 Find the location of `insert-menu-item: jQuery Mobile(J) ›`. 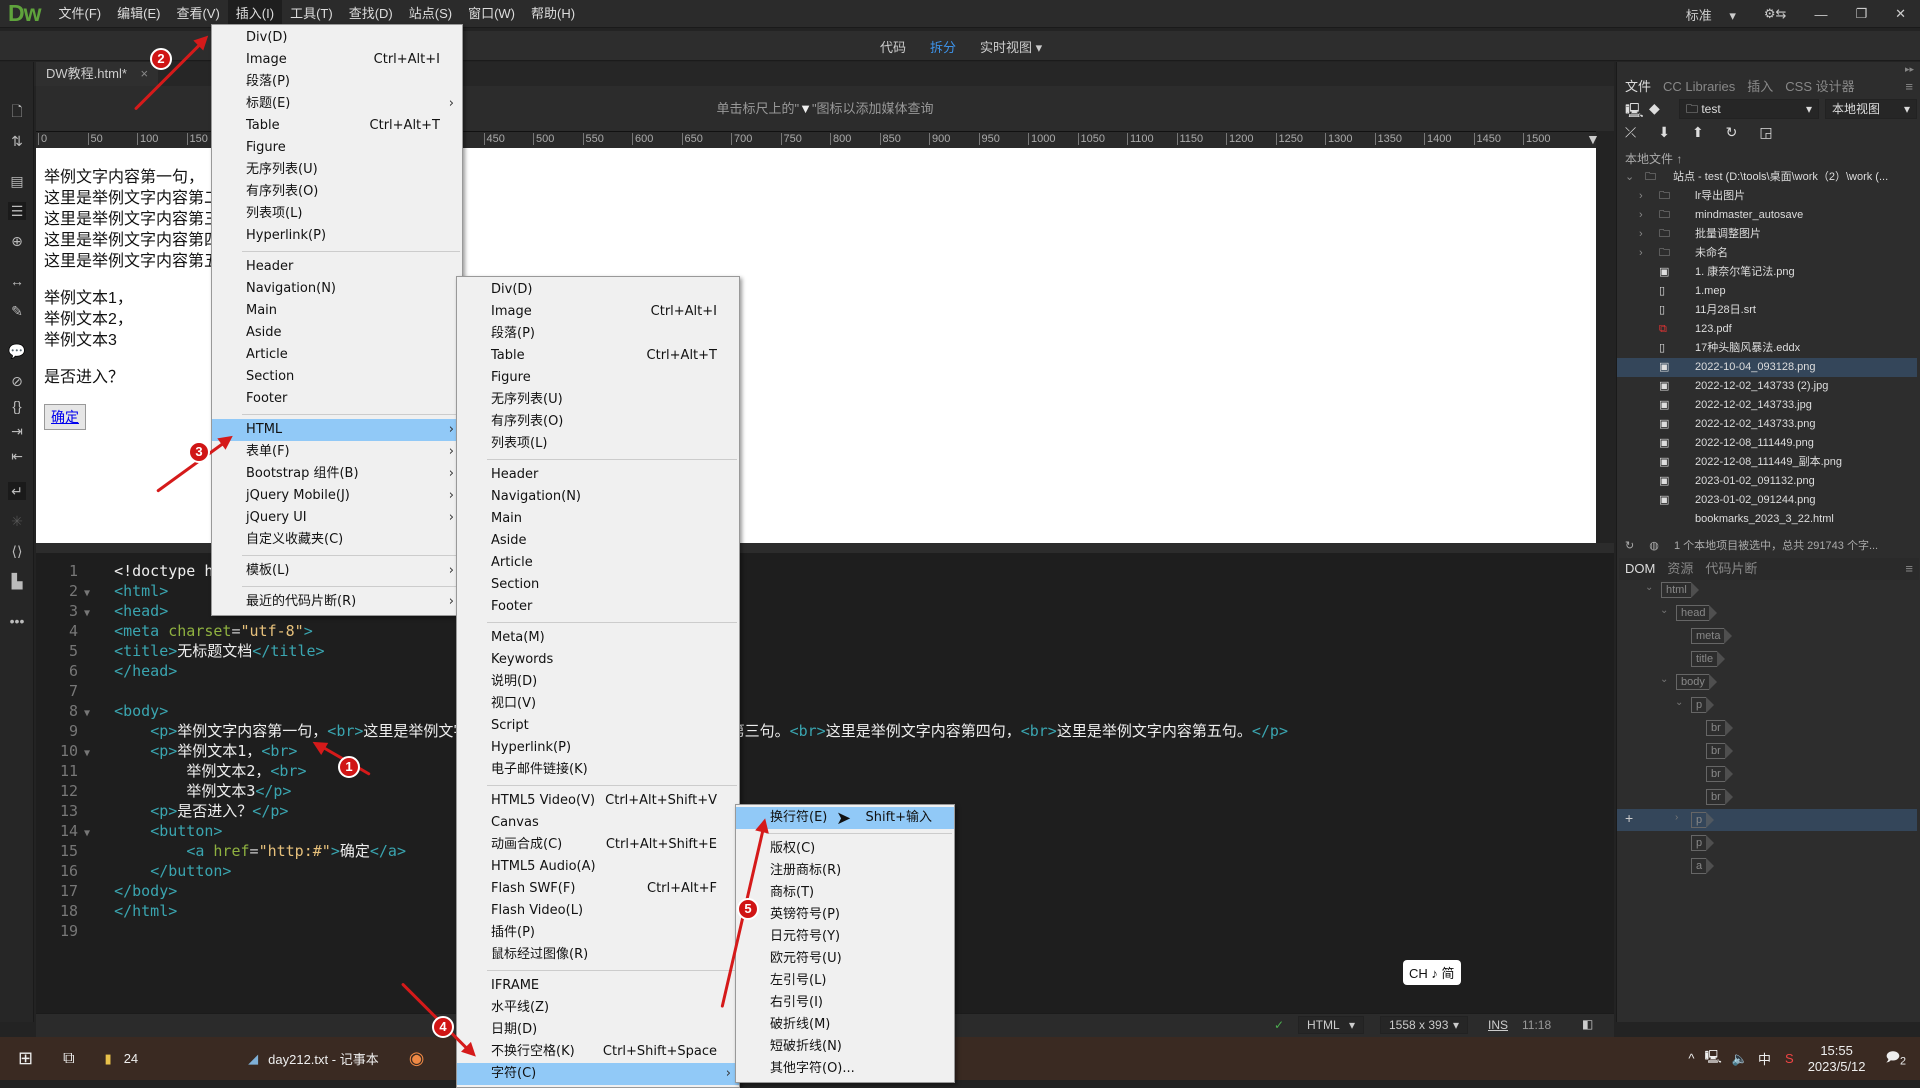

insert-menu-item: jQuery Mobile(J) › is located at coordinates (337, 496).